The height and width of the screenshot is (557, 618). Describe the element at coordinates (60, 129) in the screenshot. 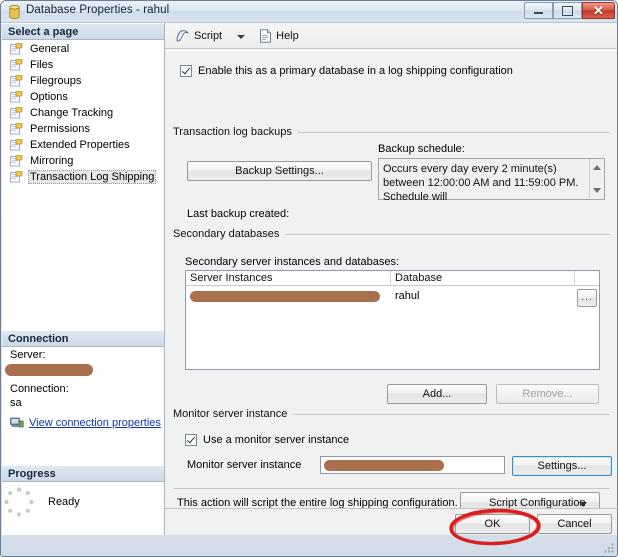

I see `sidebar-item-label: Permissions` at that location.